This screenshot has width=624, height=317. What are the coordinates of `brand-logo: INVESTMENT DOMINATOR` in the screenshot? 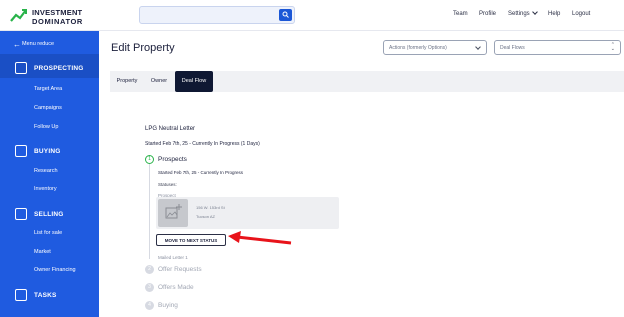 It's located at (57, 16).